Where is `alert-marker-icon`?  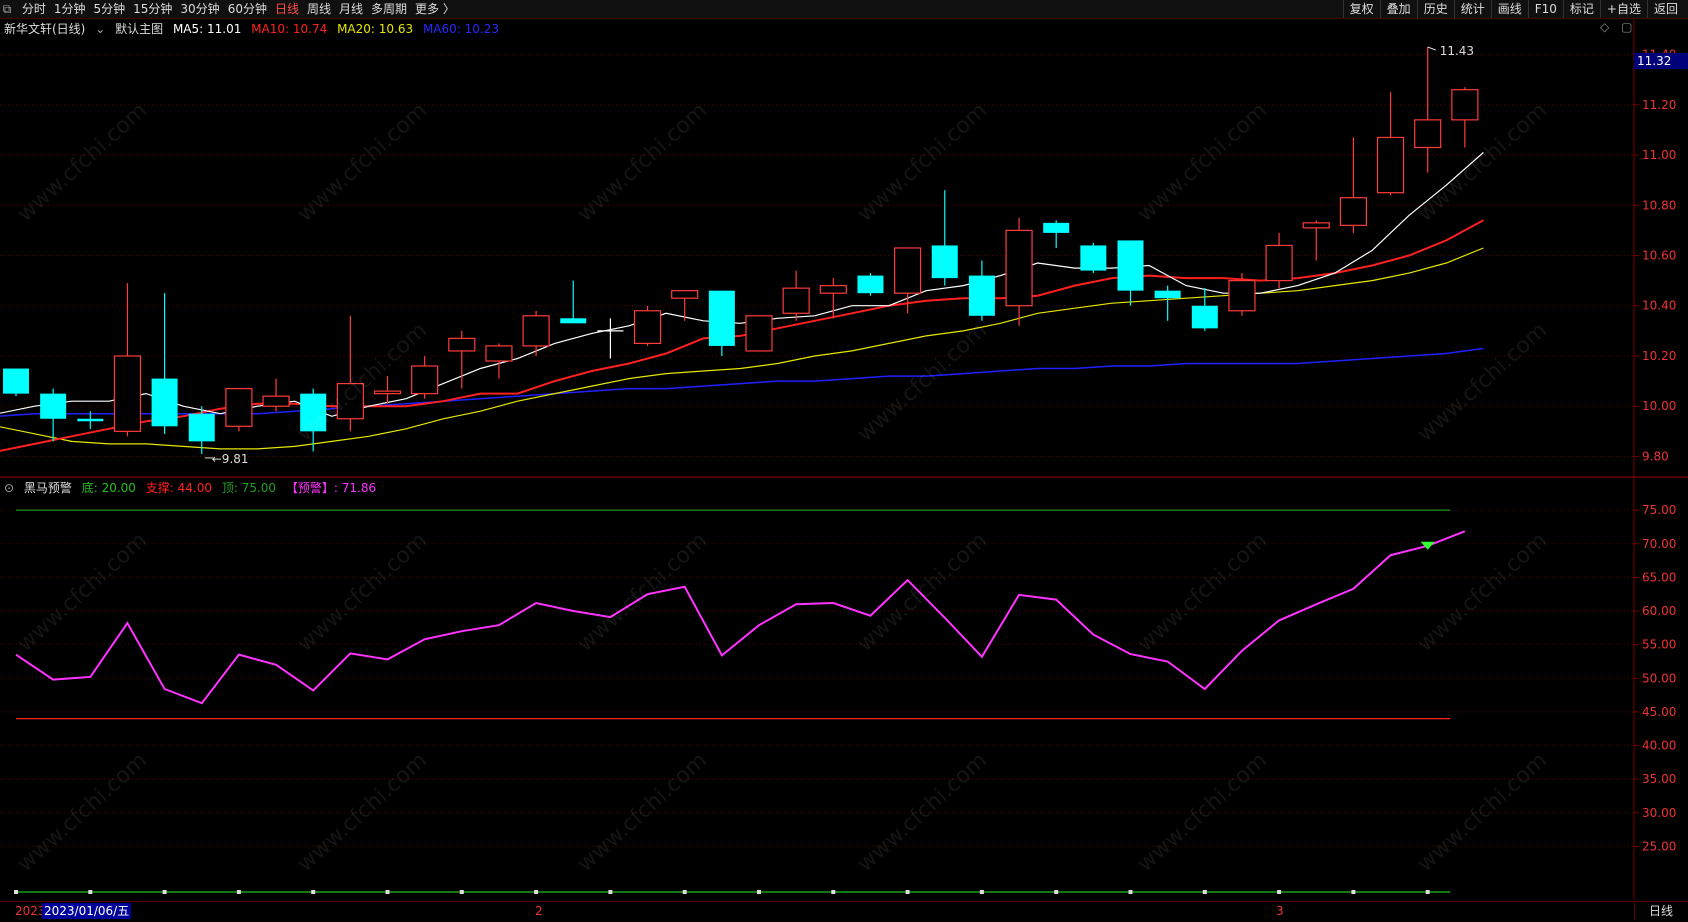 alert-marker-icon is located at coordinates (1427, 545).